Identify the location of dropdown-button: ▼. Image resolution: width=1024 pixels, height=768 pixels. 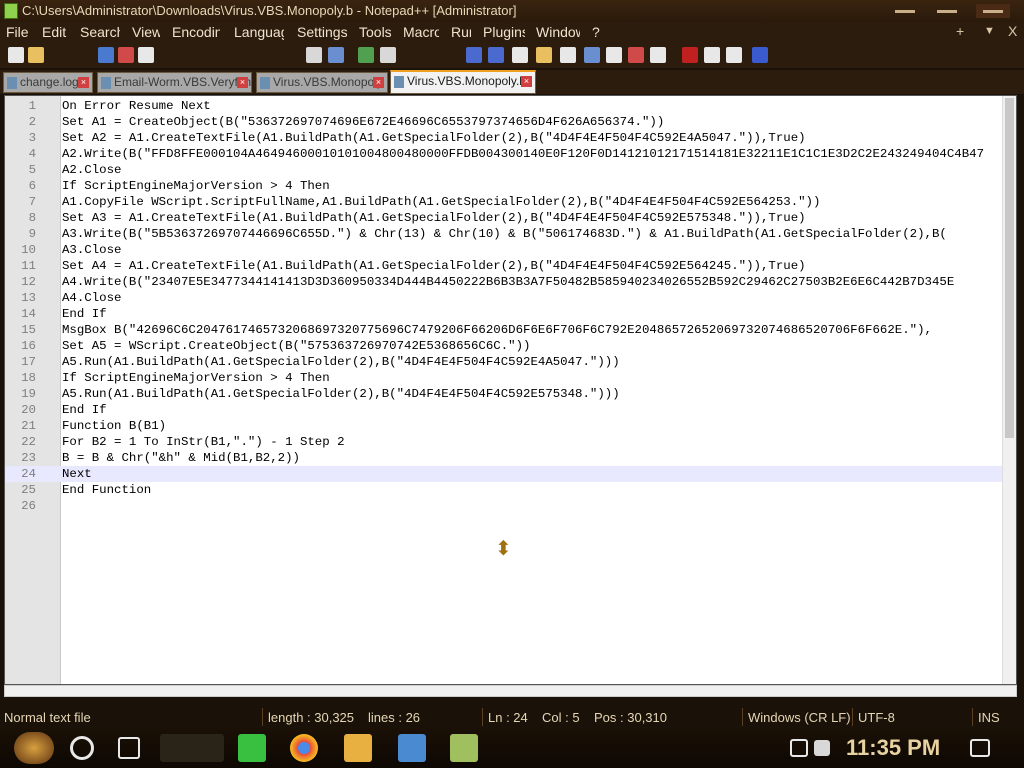
(989, 31).